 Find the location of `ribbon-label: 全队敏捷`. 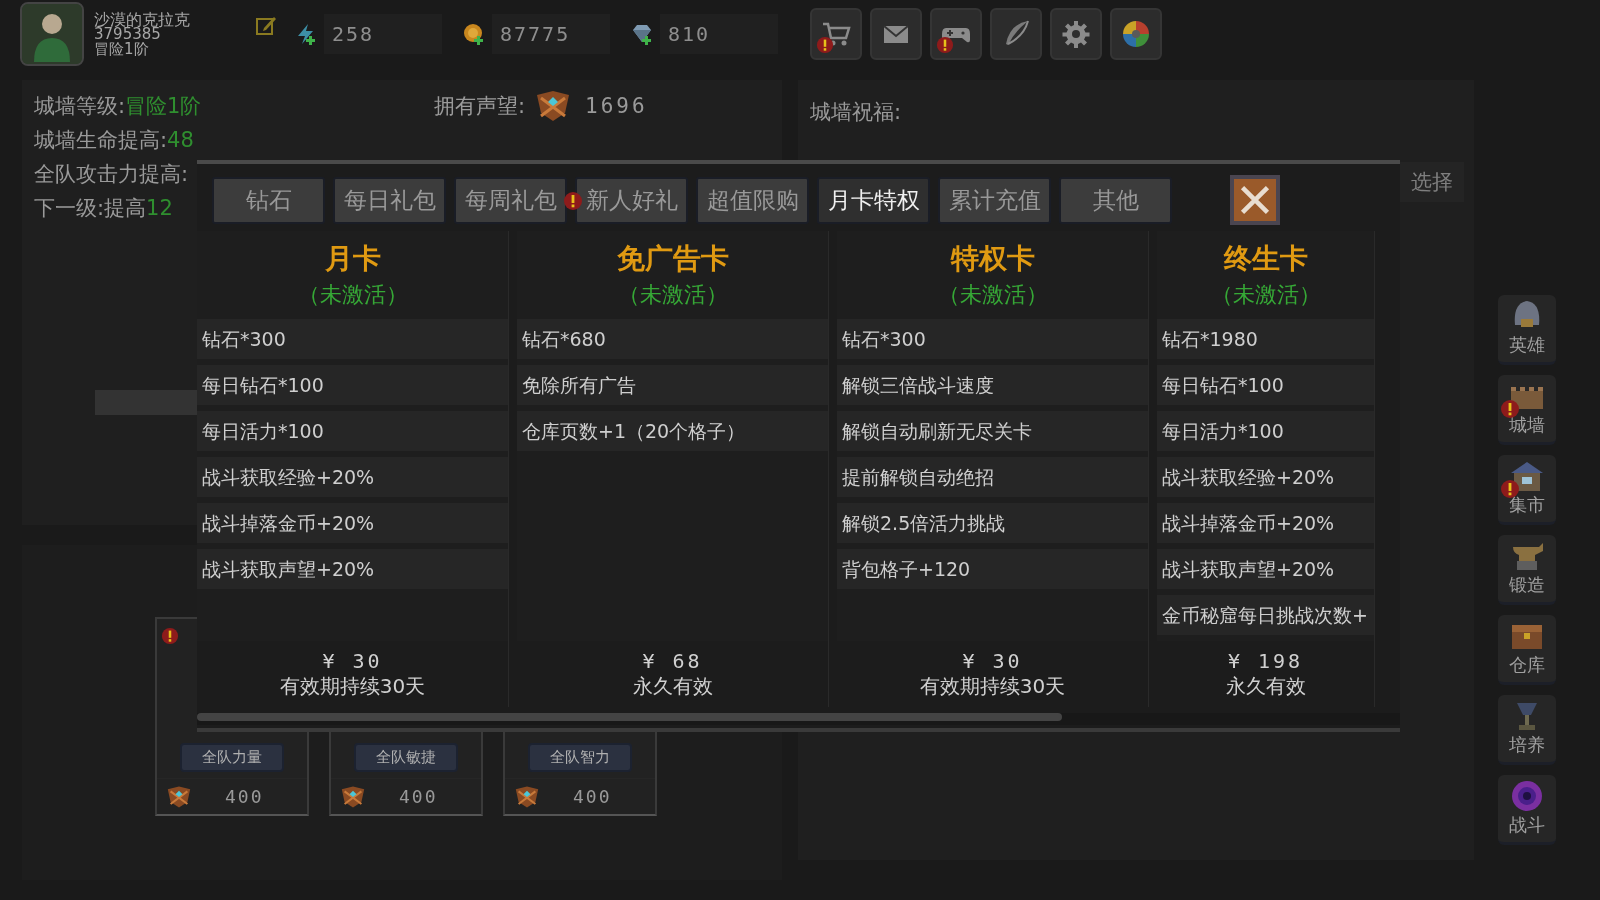

ribbon-label: 全队敏捷 is located at coordinates (406, 757).